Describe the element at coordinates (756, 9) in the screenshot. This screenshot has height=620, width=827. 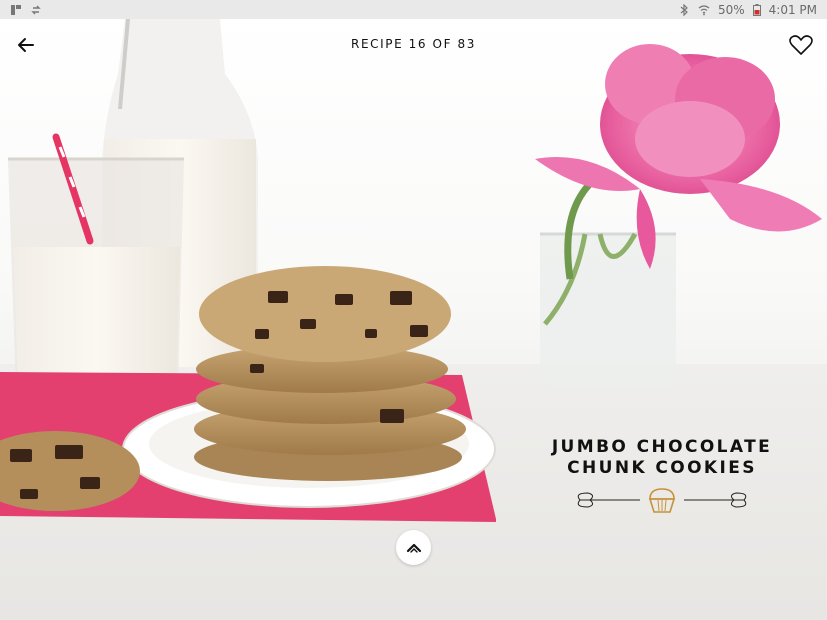
I see `battery-icon` at that location.